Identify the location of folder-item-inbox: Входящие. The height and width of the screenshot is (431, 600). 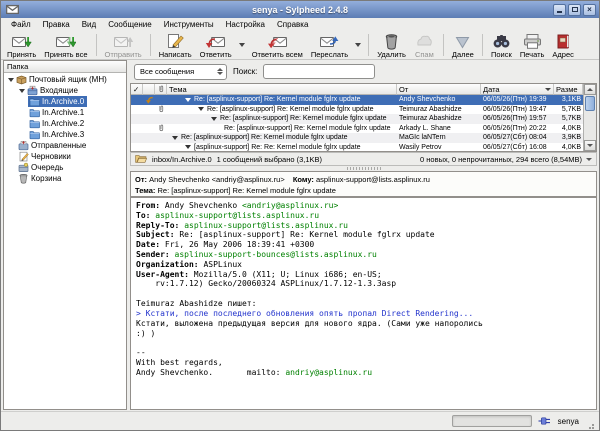
(65, 90).